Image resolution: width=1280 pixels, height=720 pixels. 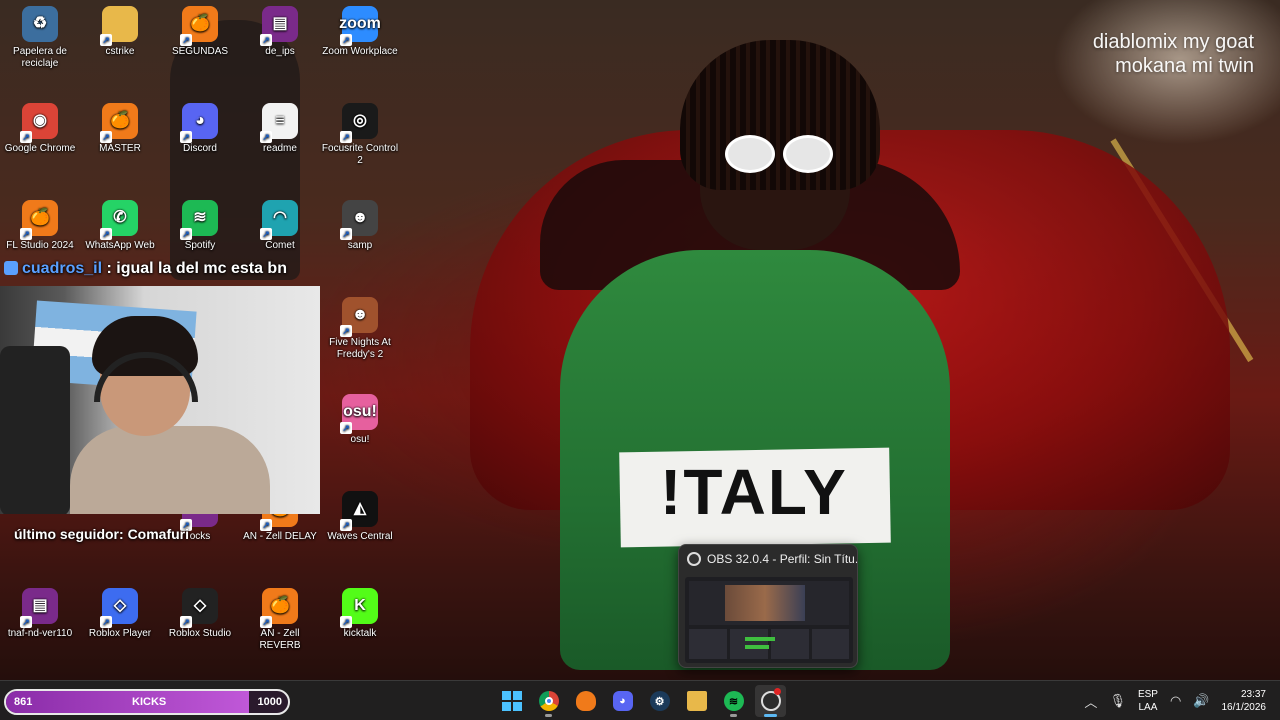 I want to click on desktop-icon: ≡readme, so click(x=280, y=129).